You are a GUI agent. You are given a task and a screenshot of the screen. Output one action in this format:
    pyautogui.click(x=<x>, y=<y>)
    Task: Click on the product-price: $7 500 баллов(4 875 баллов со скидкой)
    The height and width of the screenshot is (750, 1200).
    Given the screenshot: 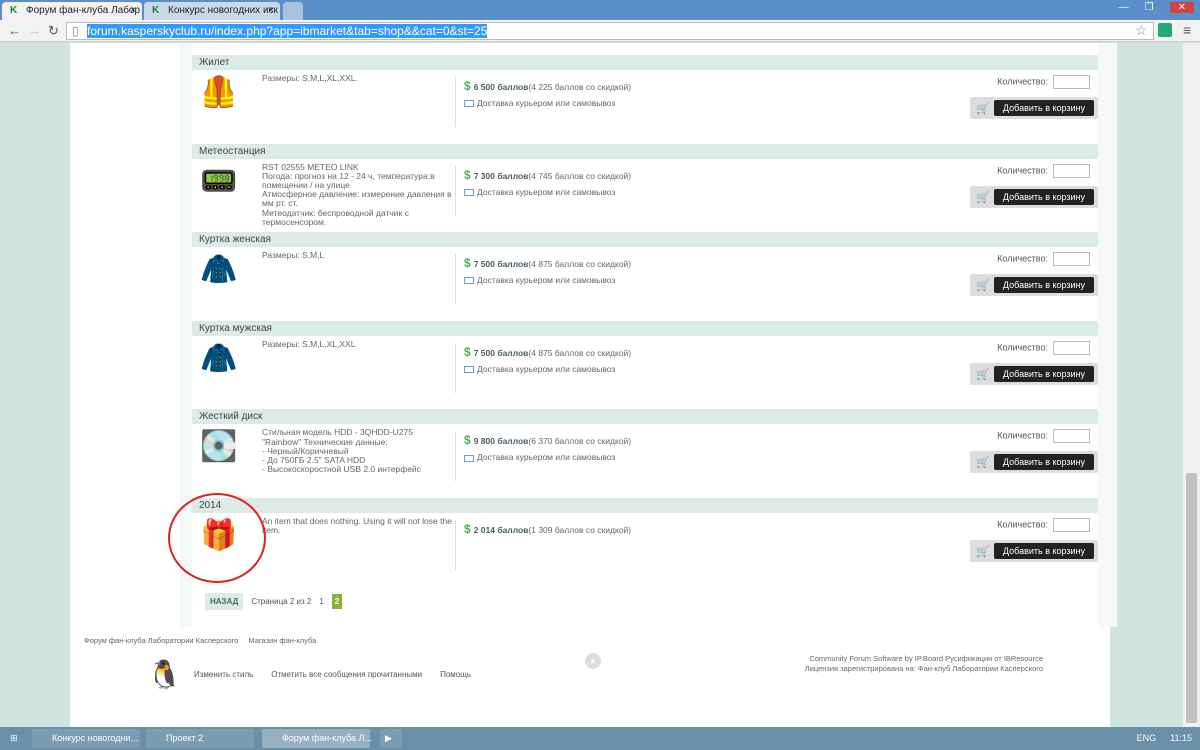 What is the action you would take?
    pyautogui.click(x=547, y=352)
    